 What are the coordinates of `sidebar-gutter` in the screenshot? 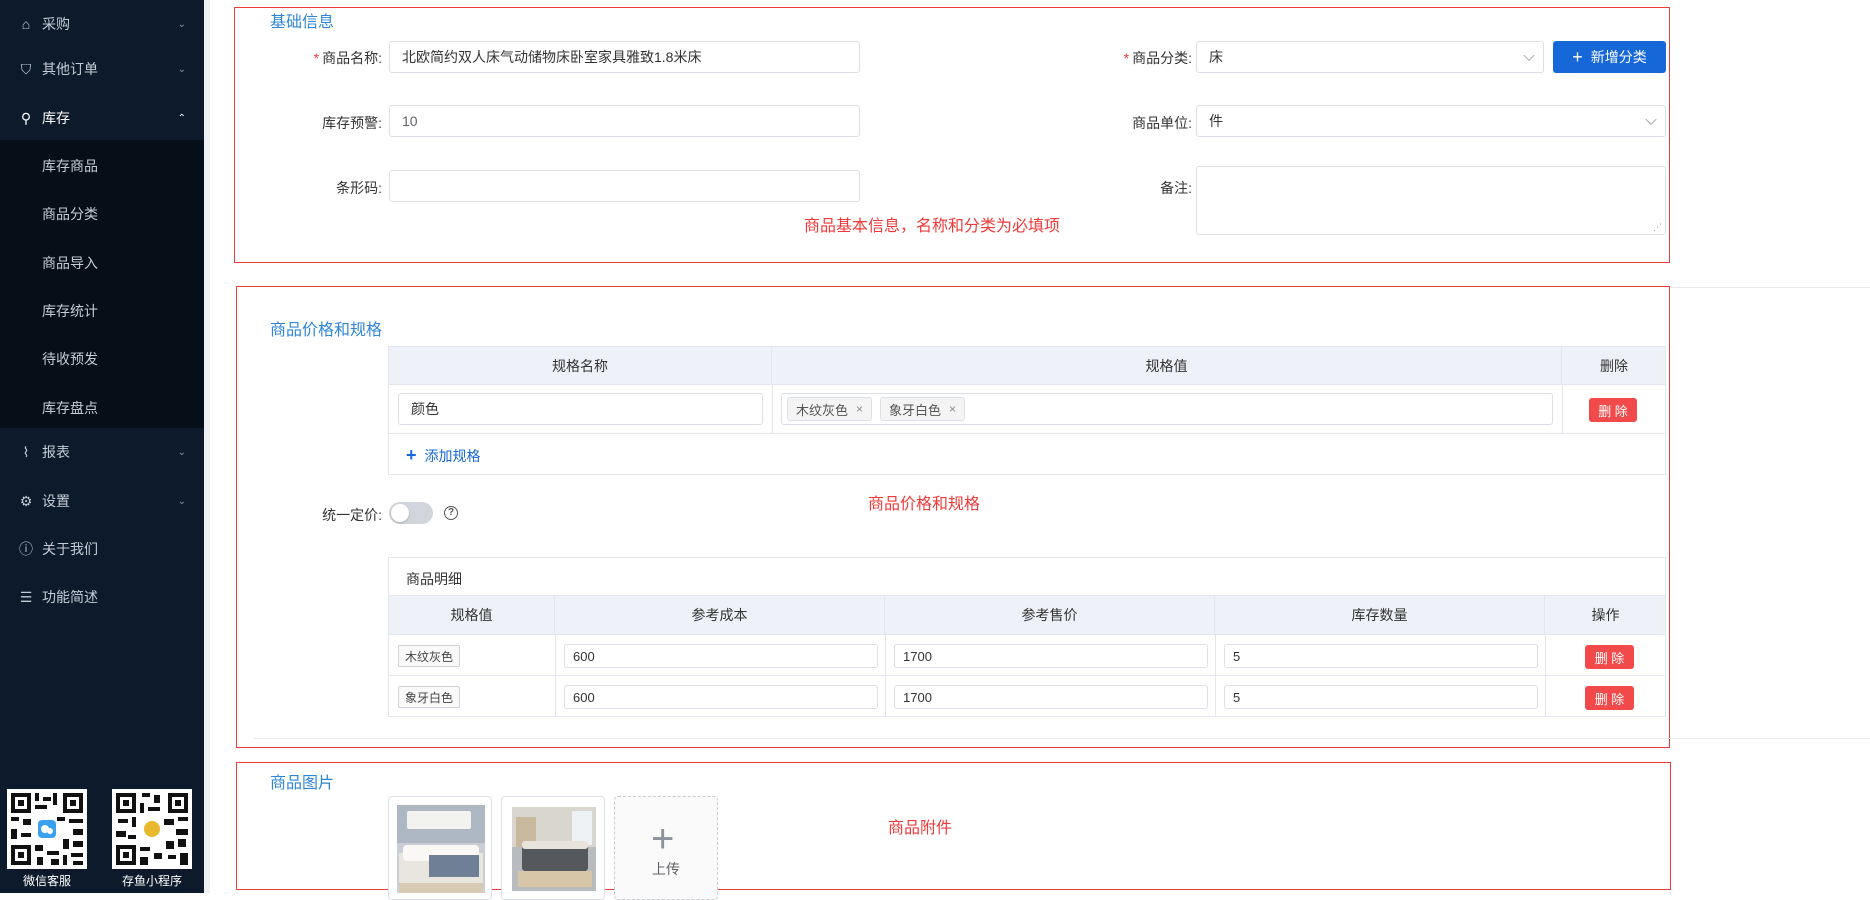 It's located at (207, 446).